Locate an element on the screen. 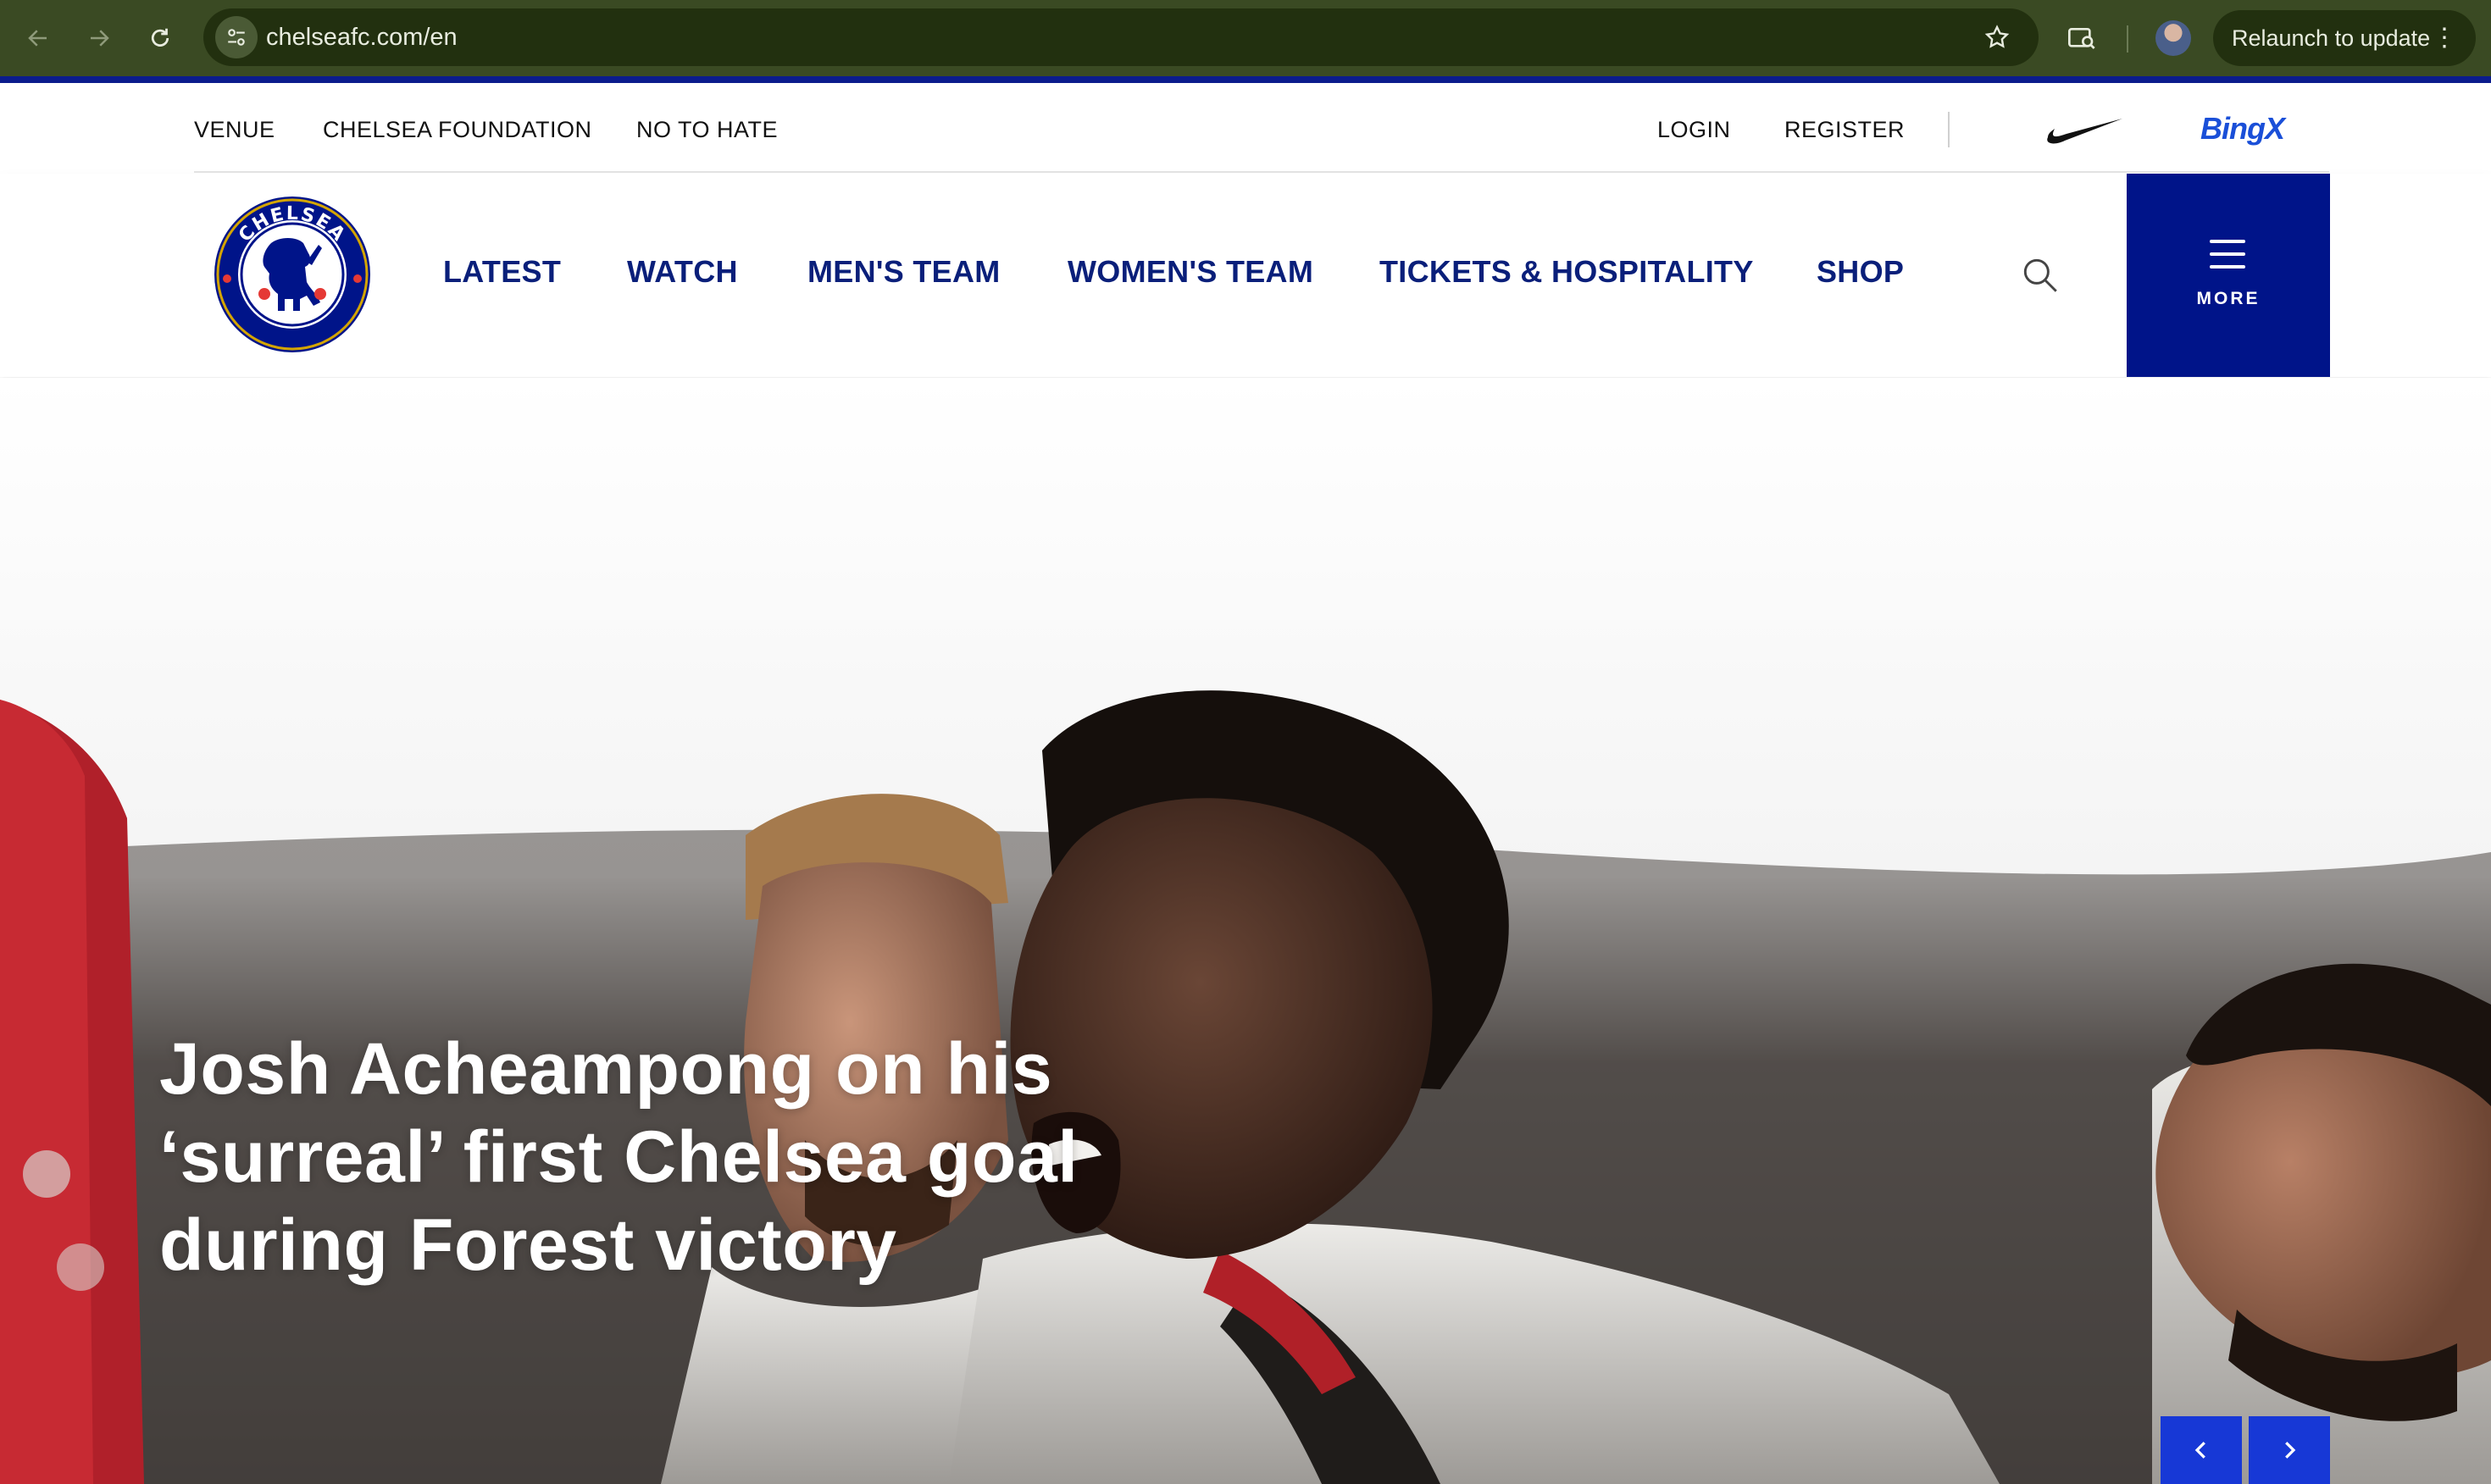 This screenshot has height=1484, width=2491. bookmark-star-icon is located at coordinates (1997, 37).